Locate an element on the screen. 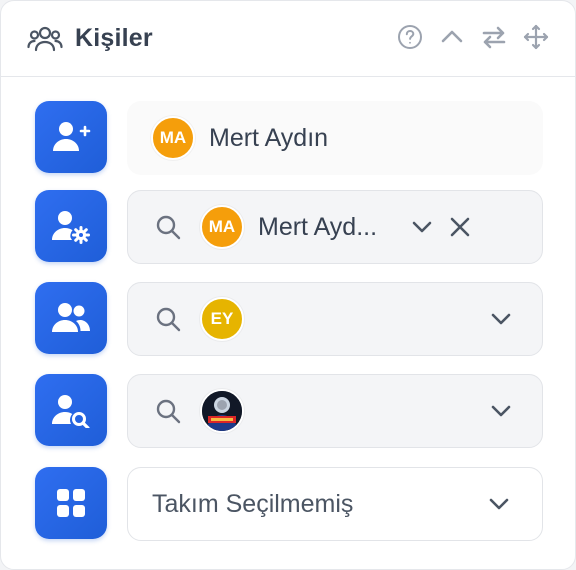  team-select: Takım Seçilmemiş is located at coordinates (335, 504).